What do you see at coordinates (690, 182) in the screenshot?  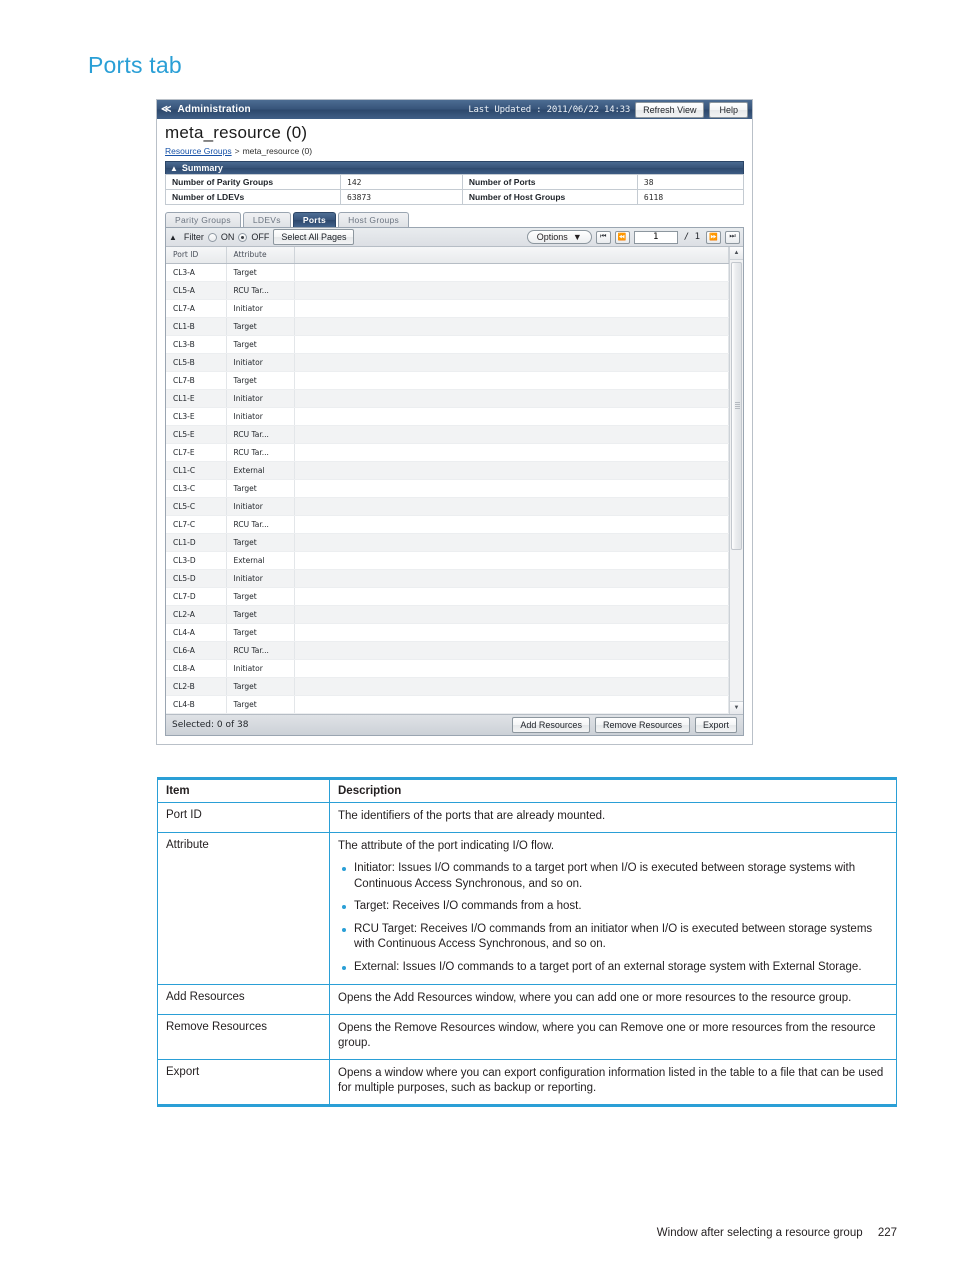 I see `summary-value-ports: 38` at bounding box center [690, 182].